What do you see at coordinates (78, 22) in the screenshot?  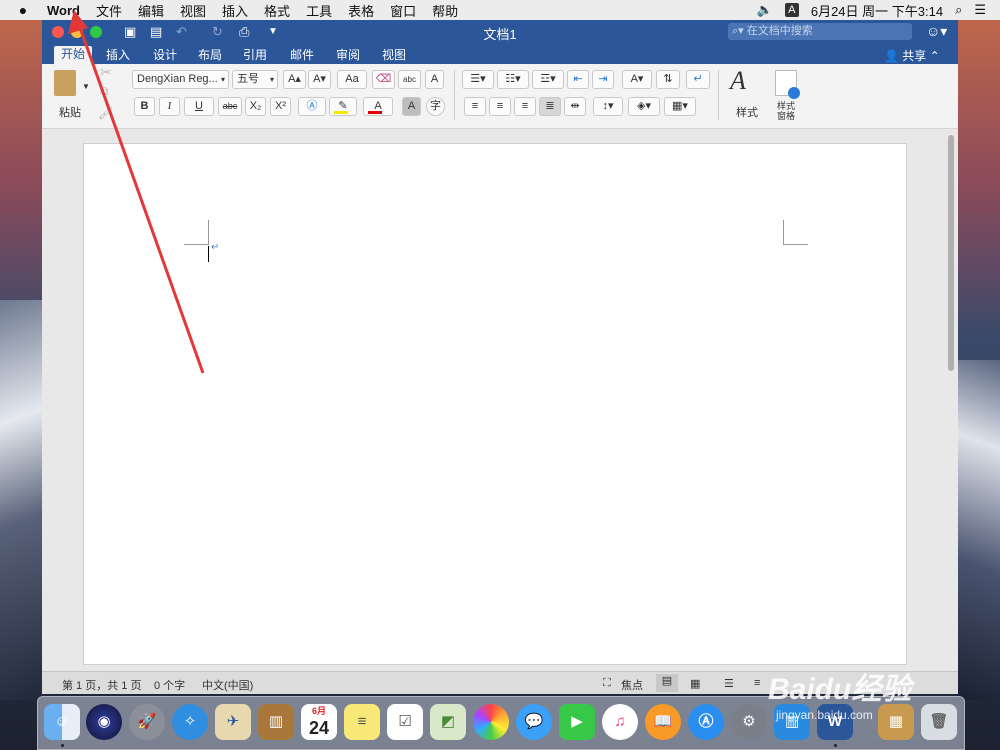 I see `arrow-head` at bounding box center [78, 22].